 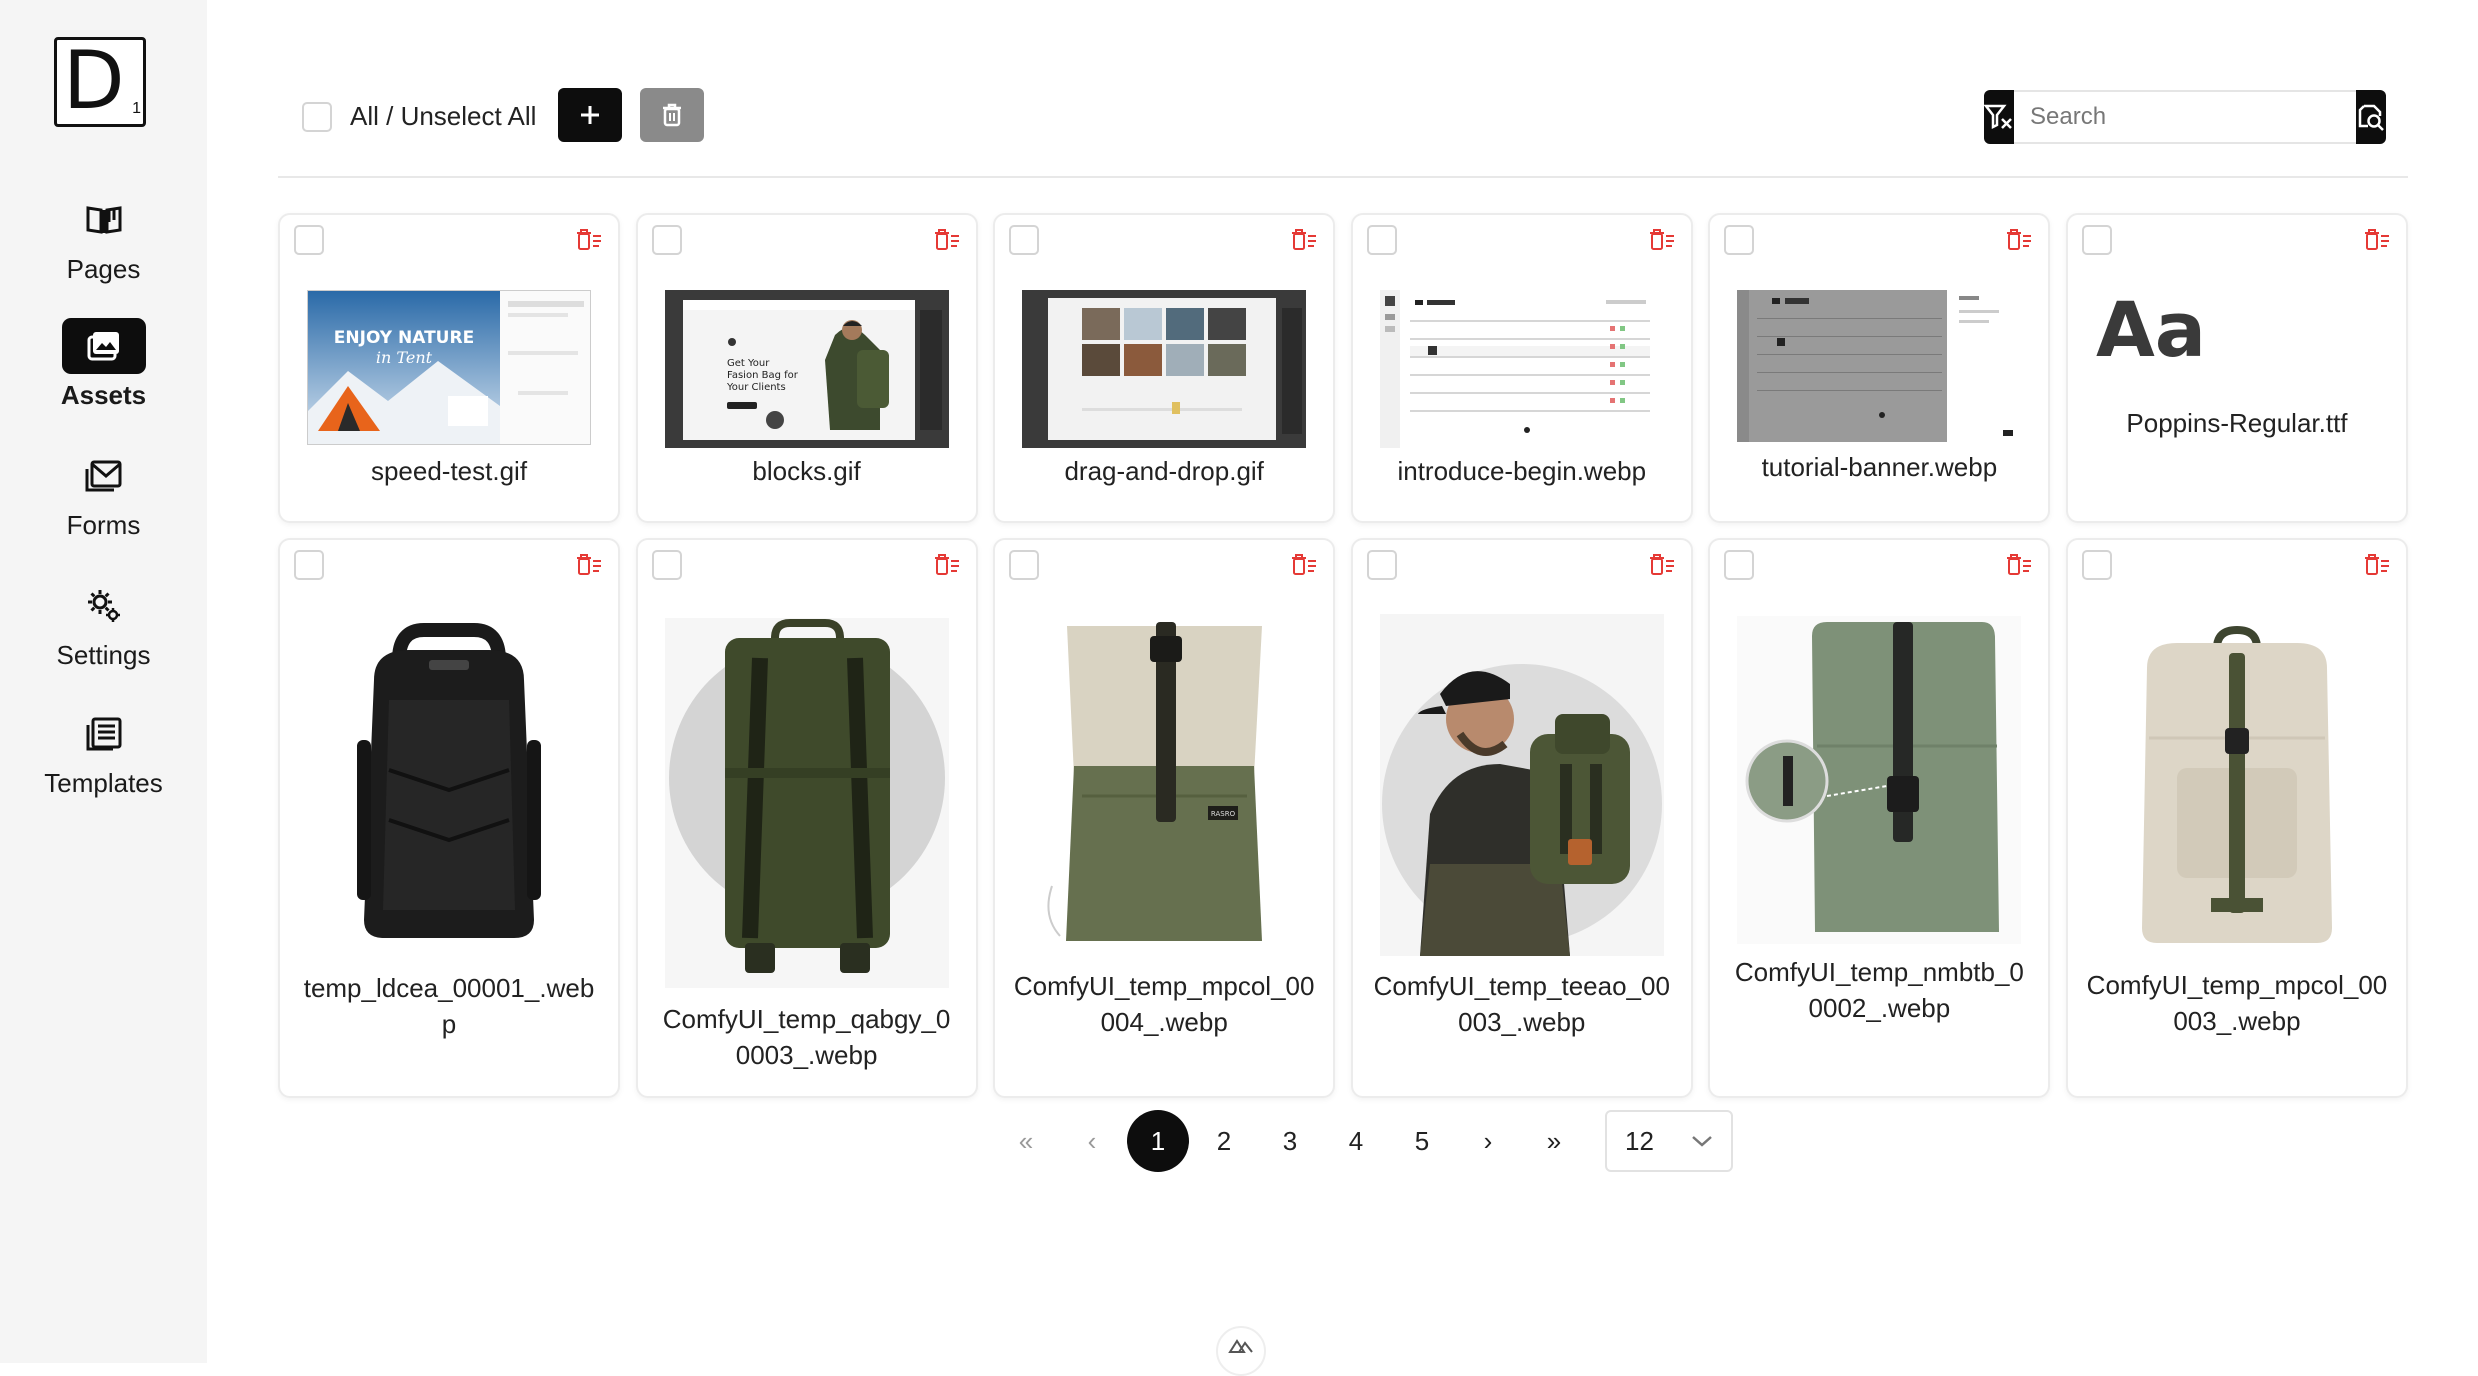 What do you see at coordinates (1241, 1351) in the screenshot?
I see `devtools-toggle-icon` at bounding box center [1241, 1351].